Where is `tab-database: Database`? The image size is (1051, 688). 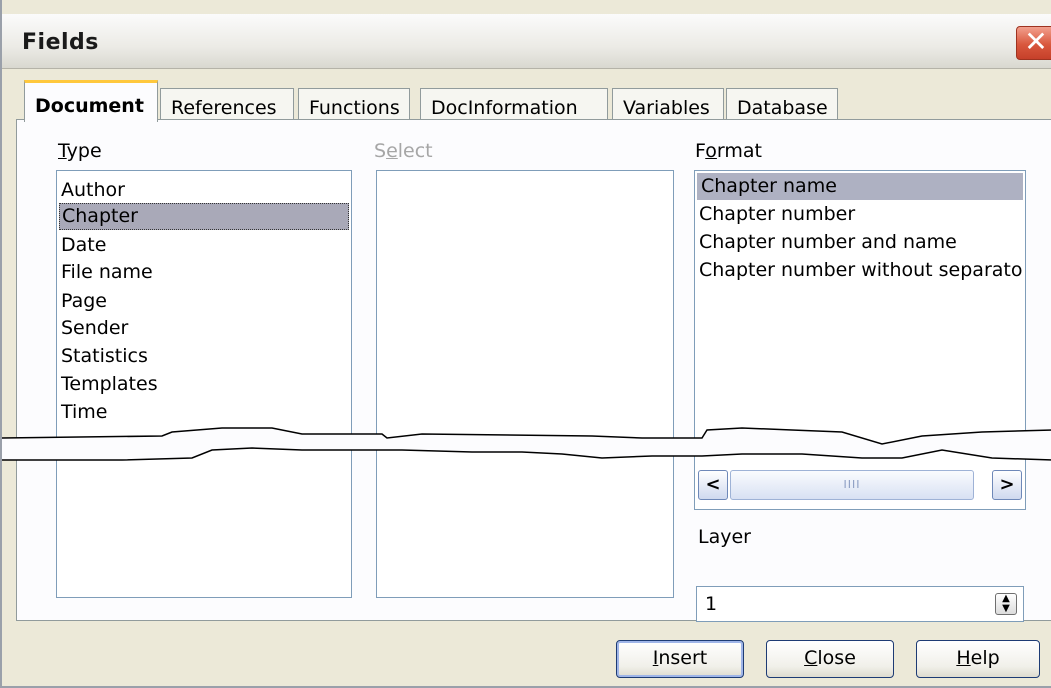
tab-database: Database is located at coordinates (782, 104).